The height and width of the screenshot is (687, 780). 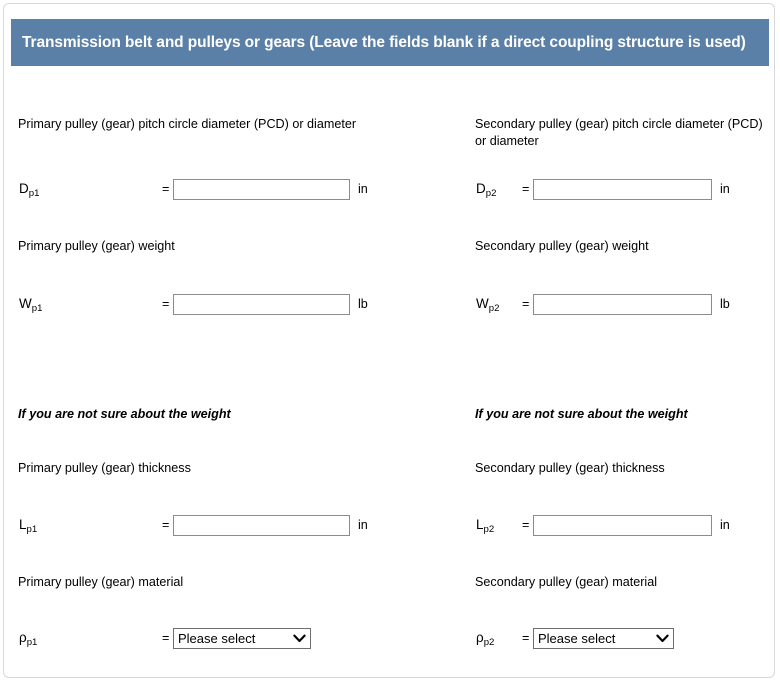 I want to click on secondary-material-equals: =, so click(x=526, y=638).